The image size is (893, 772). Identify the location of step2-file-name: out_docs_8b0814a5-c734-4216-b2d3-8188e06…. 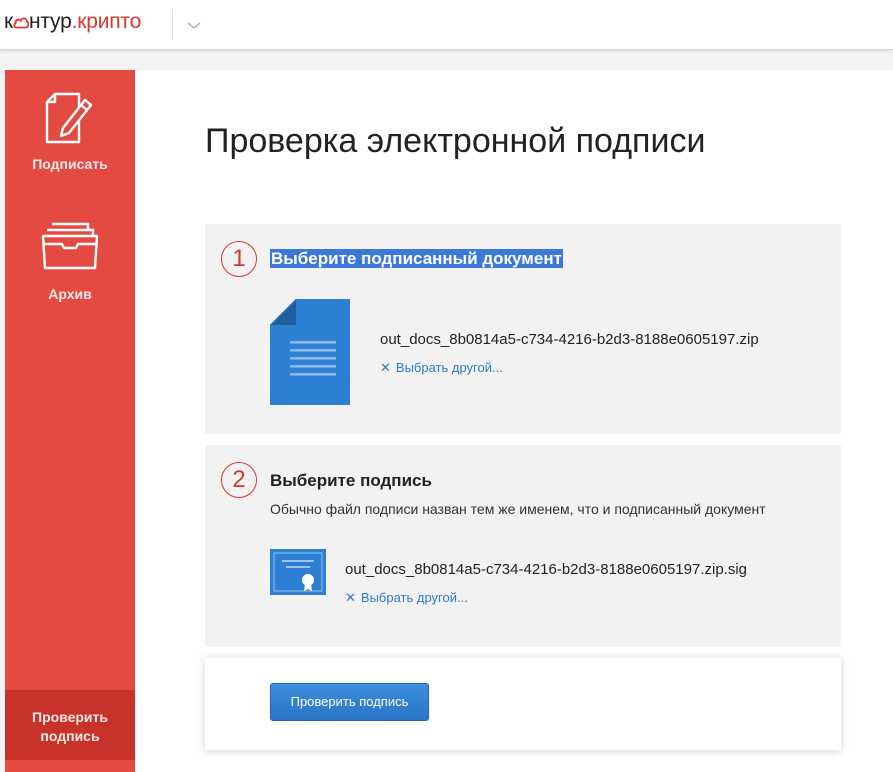
(546, 569).